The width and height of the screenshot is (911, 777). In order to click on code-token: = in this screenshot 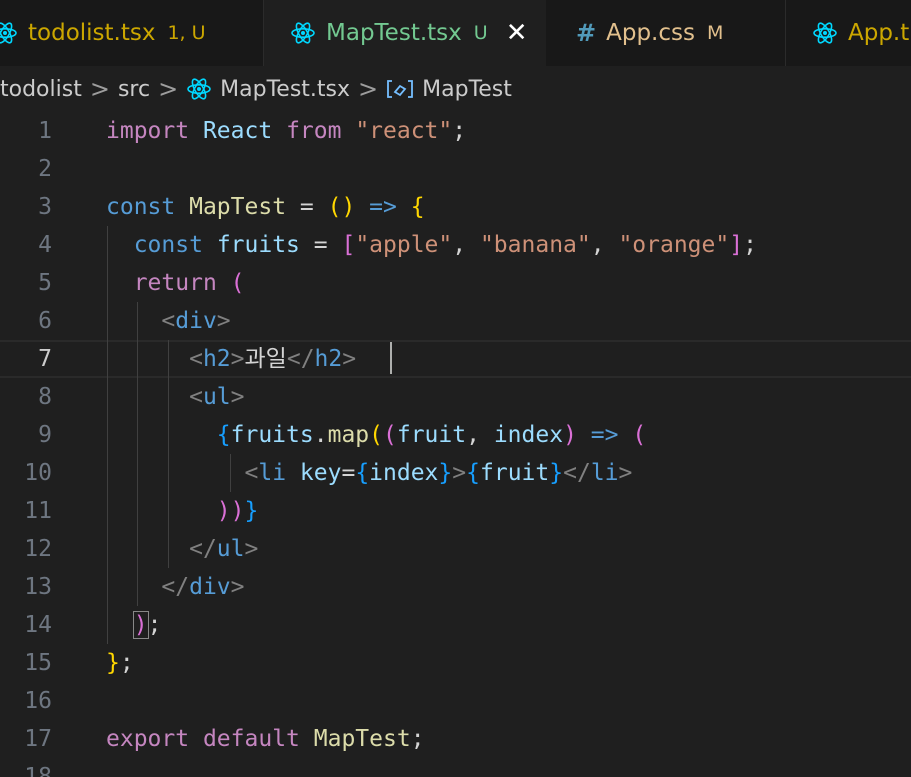, I will do `click(320, 245)`.